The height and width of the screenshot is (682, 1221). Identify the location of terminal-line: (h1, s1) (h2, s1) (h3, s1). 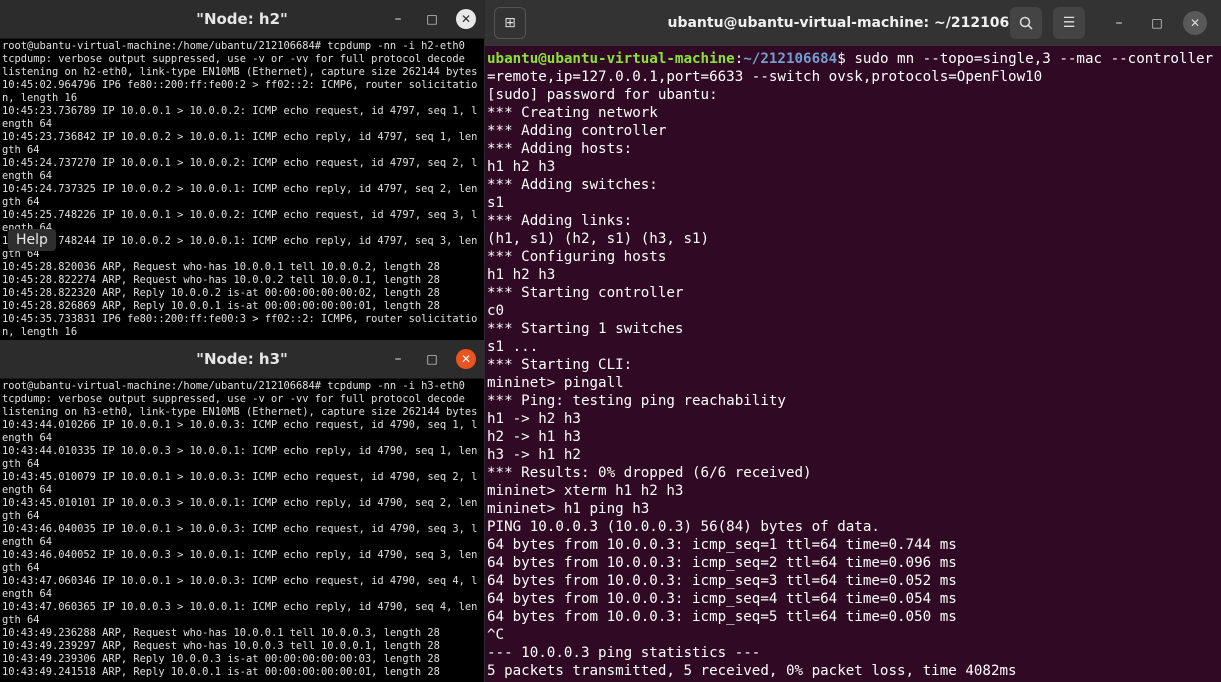
(598, 239).